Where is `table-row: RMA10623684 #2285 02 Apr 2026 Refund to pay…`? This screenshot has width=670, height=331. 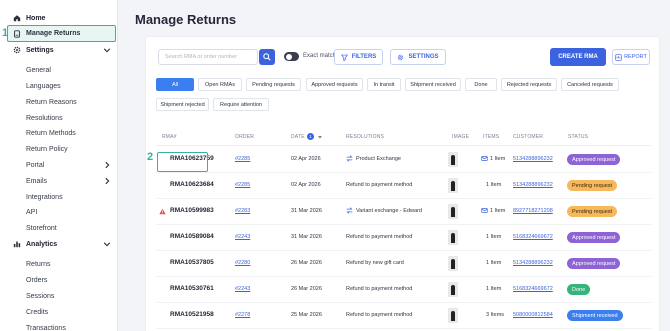
table-row: RMA10623684 #2285 02 Apr 2026 Refund to pay… is located at coordinates (403, 186).